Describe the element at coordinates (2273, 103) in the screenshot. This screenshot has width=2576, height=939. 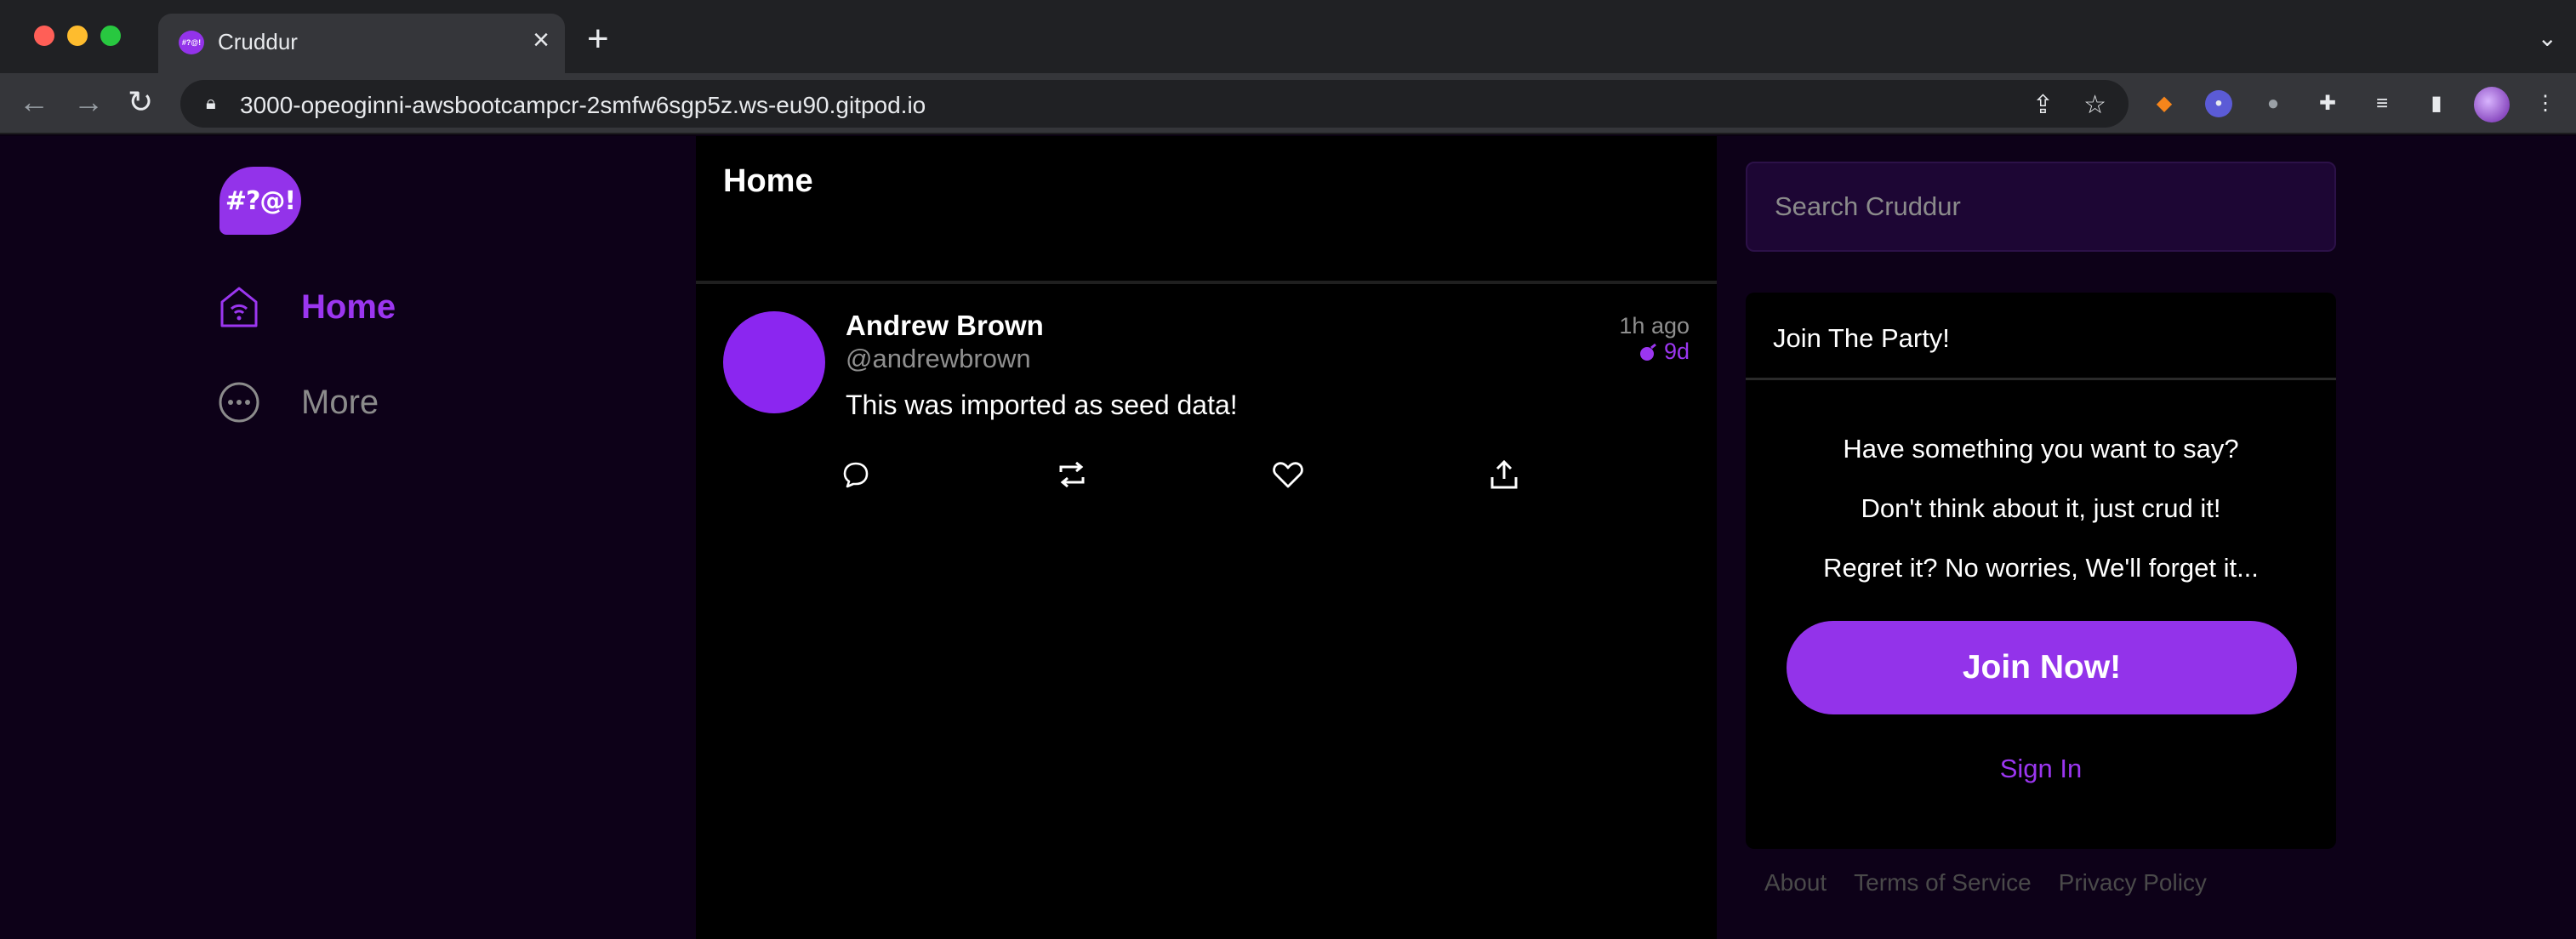
I see `bean-extension-icon: ●` at that location.